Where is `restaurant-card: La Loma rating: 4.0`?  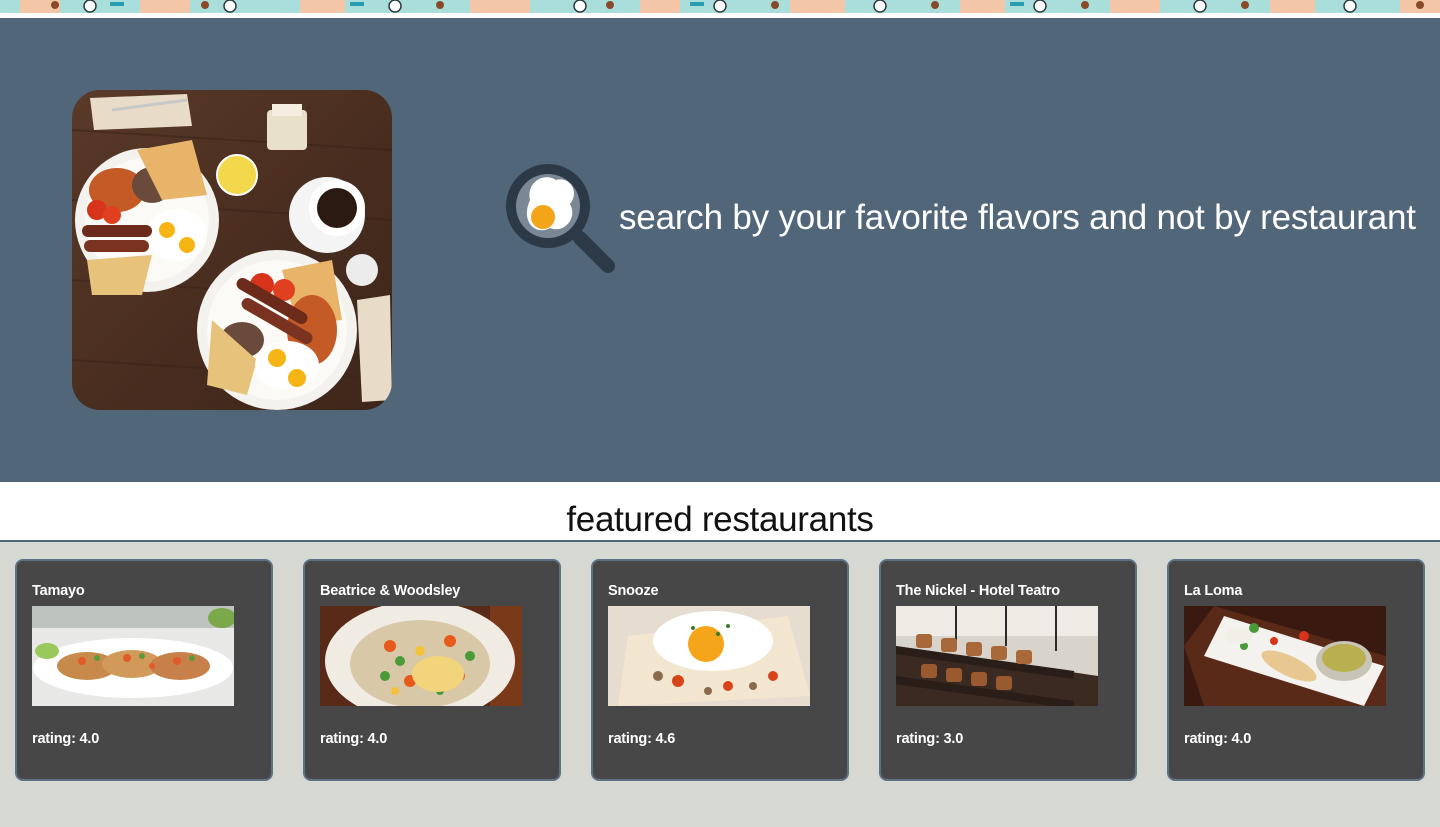
restaurant-card: La Loma rating: 4.0 is located at coordinates (1296, 670).